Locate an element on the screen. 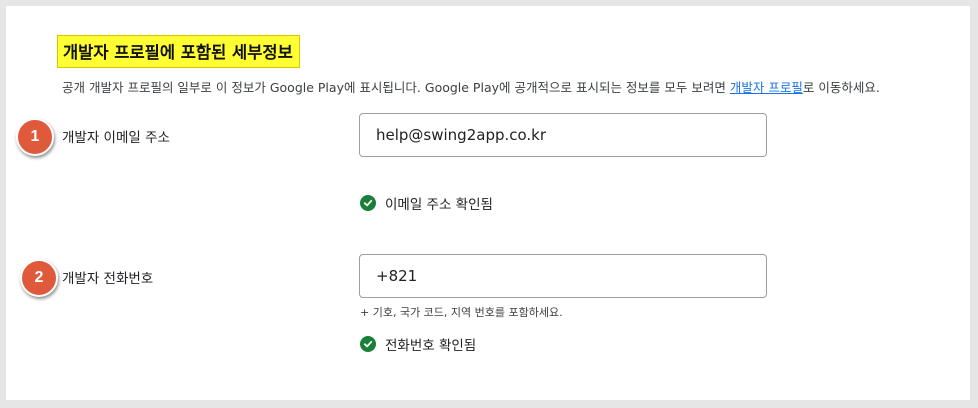  phone-label: 개발자 전화번호 is located at coordinates (108, 279).